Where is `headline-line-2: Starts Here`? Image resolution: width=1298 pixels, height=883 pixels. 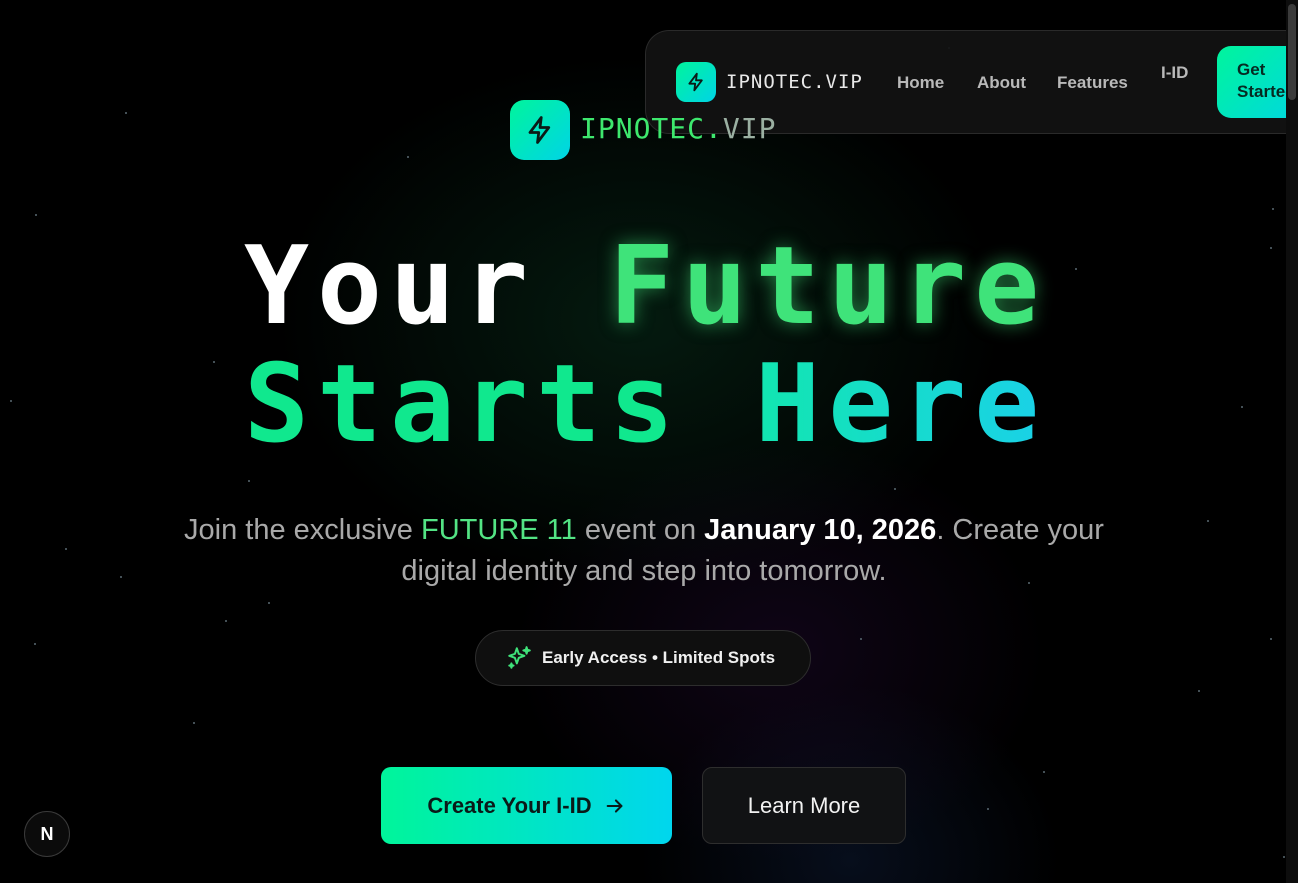 headline-line-2: Starts Here is located at coordinates (644, 405).